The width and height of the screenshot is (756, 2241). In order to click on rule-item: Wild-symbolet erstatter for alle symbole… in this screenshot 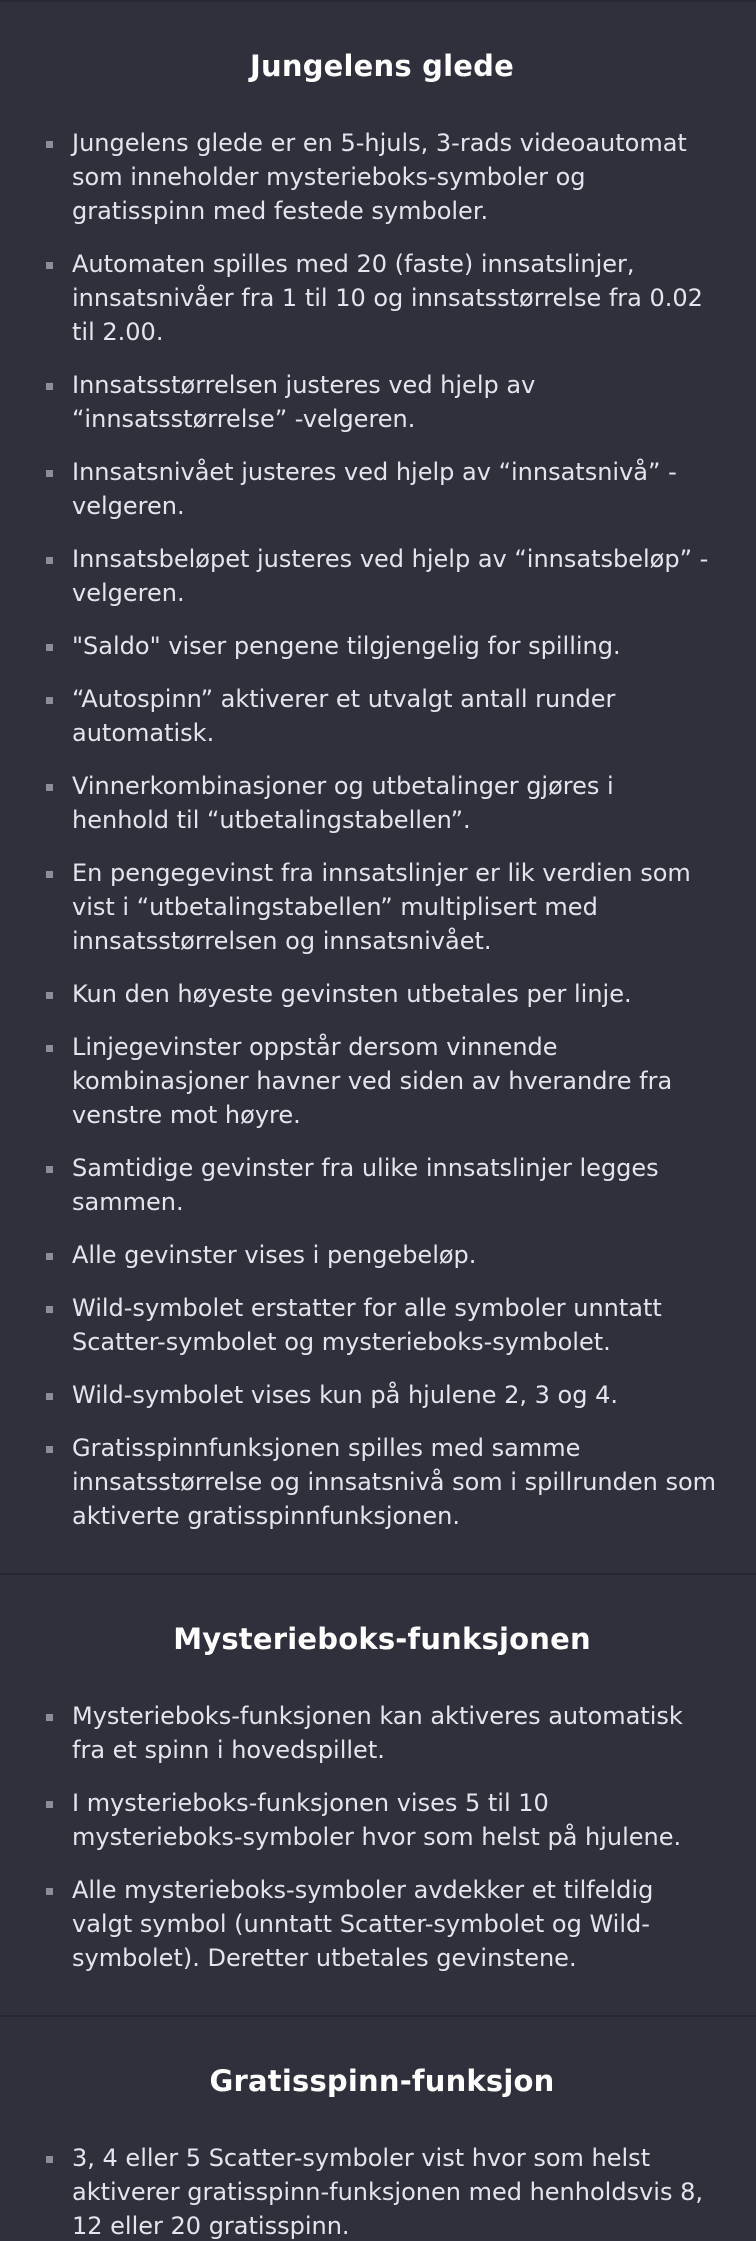, I will do `click(382, 1325)`.